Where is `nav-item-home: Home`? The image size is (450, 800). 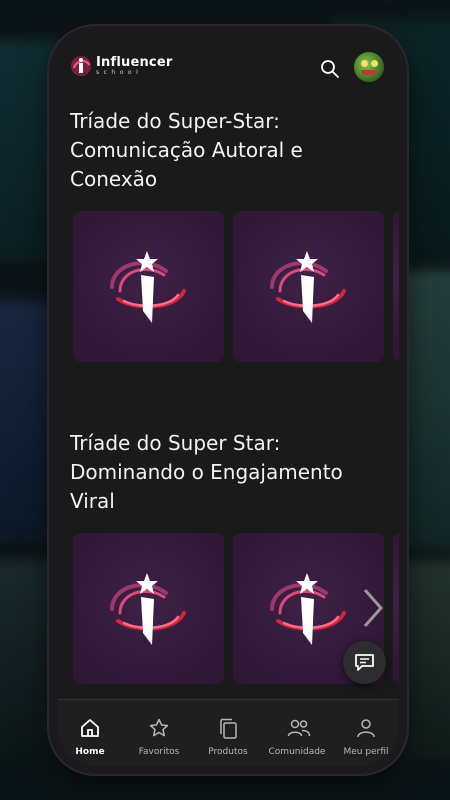
nav-item-home: Home is located at coordinates (90, 733).